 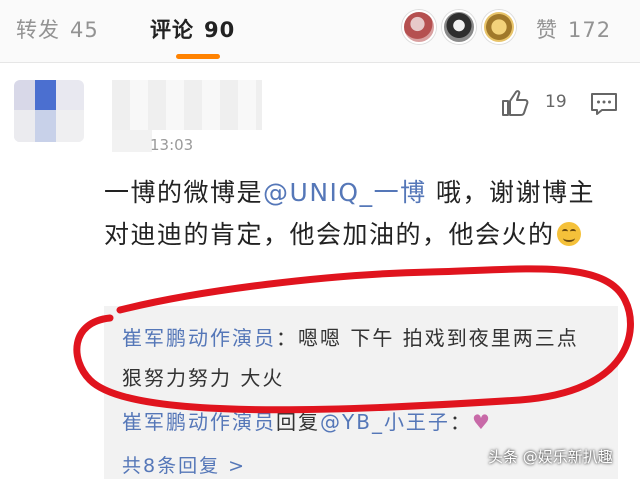 I want to click on reply-suffix: ：, so click(x=460, y=422).